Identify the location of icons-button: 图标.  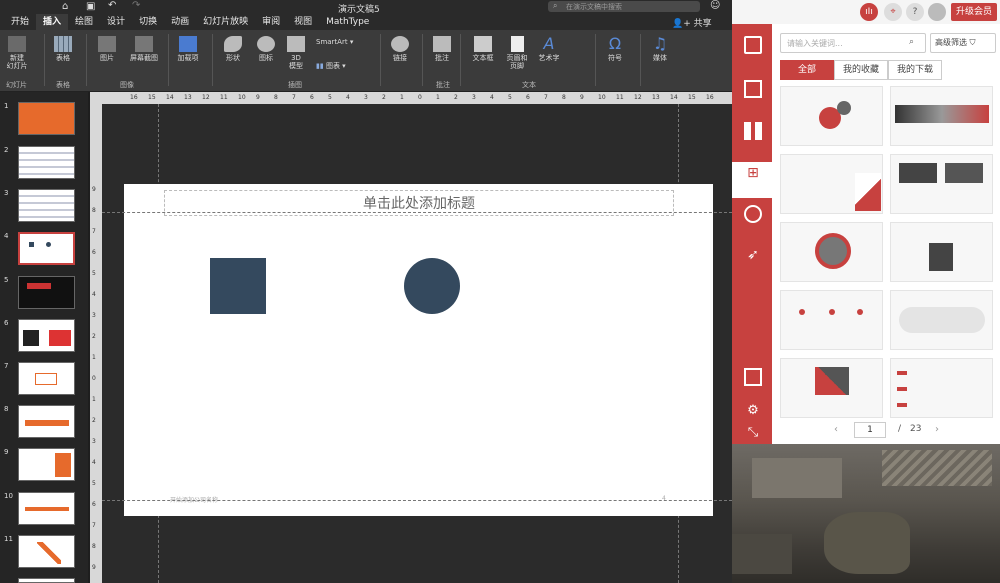
(266, 49).